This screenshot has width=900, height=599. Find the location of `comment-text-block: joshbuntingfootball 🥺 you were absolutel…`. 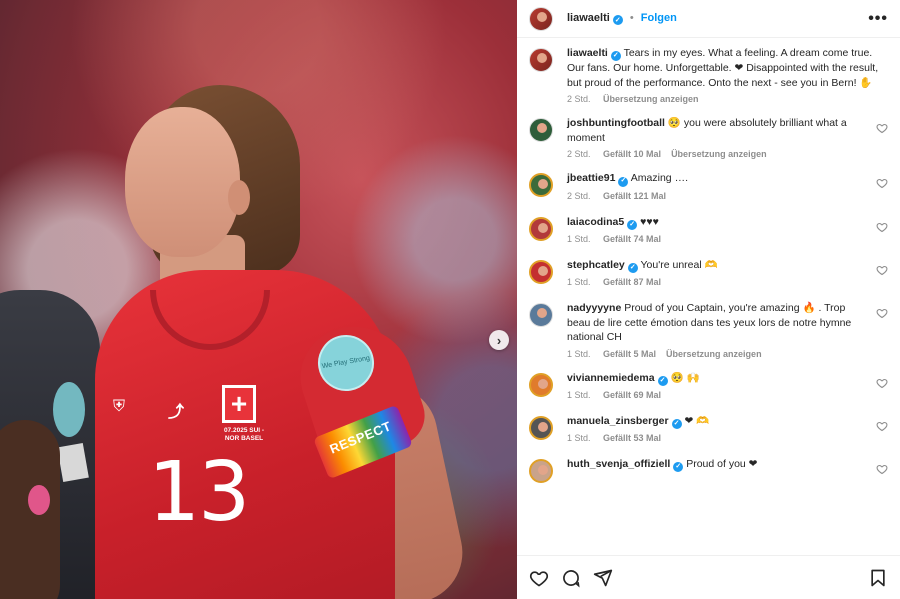

comment-text-block: joshbuntingfootball 🥺 you were absolutel… is located at coordinates (718, 130).